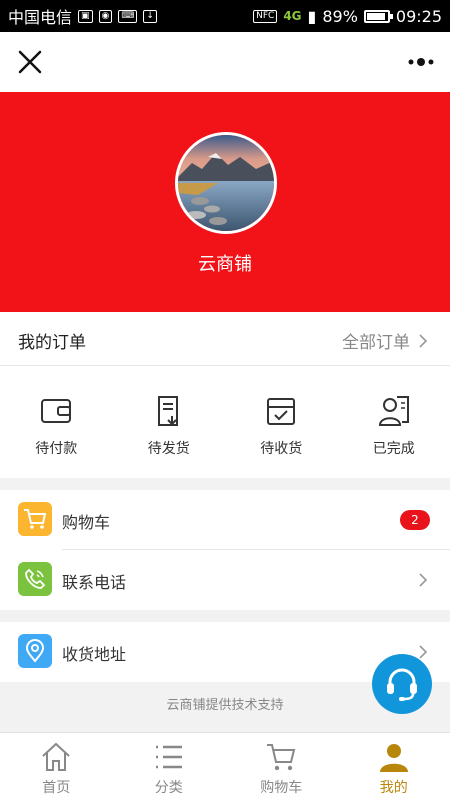  I want to click on signal-icon: ▮, so click(312, 16).